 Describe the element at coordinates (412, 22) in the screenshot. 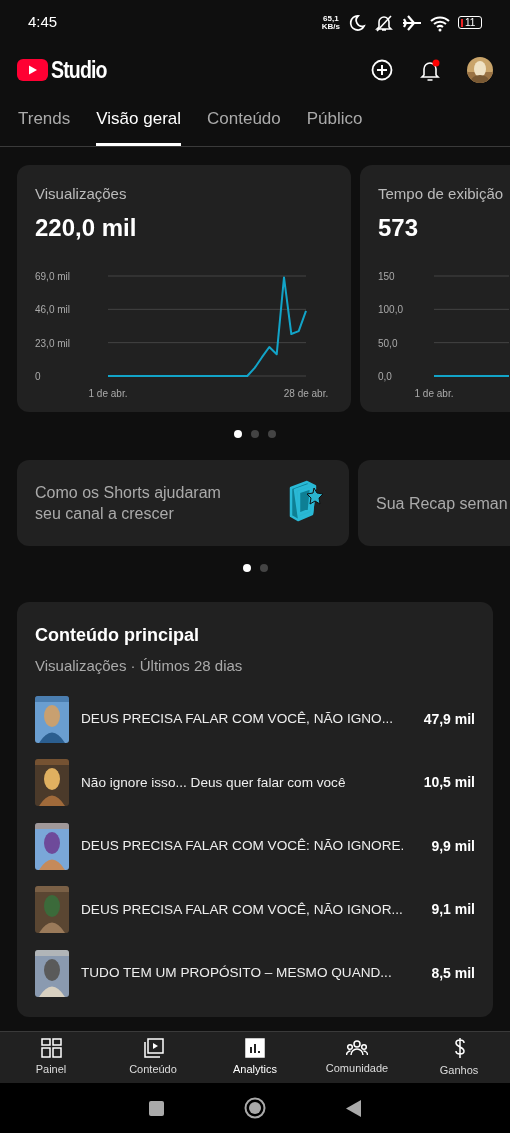

I see `airplane-icon` at that location.